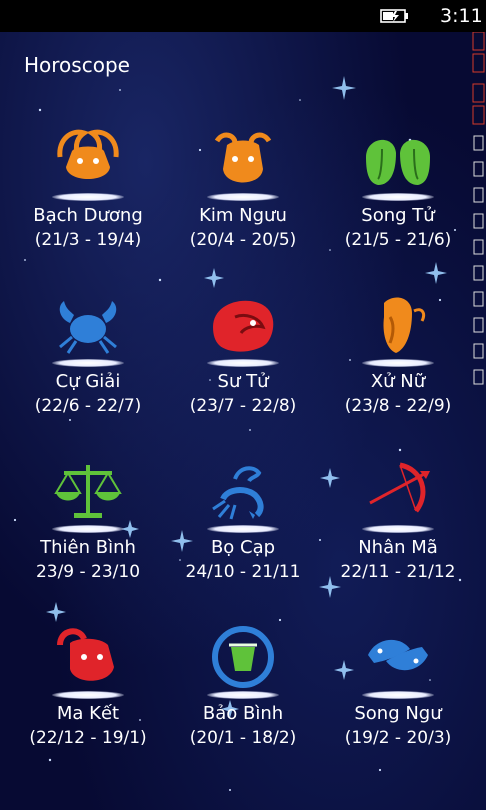 The height and width of the screenshot is (810, 486). What do you see at coordinates (88, 738) in the screenshot?
I see `sign-dates: (22/12 - 19/1)` at bounding box center [88, 738].